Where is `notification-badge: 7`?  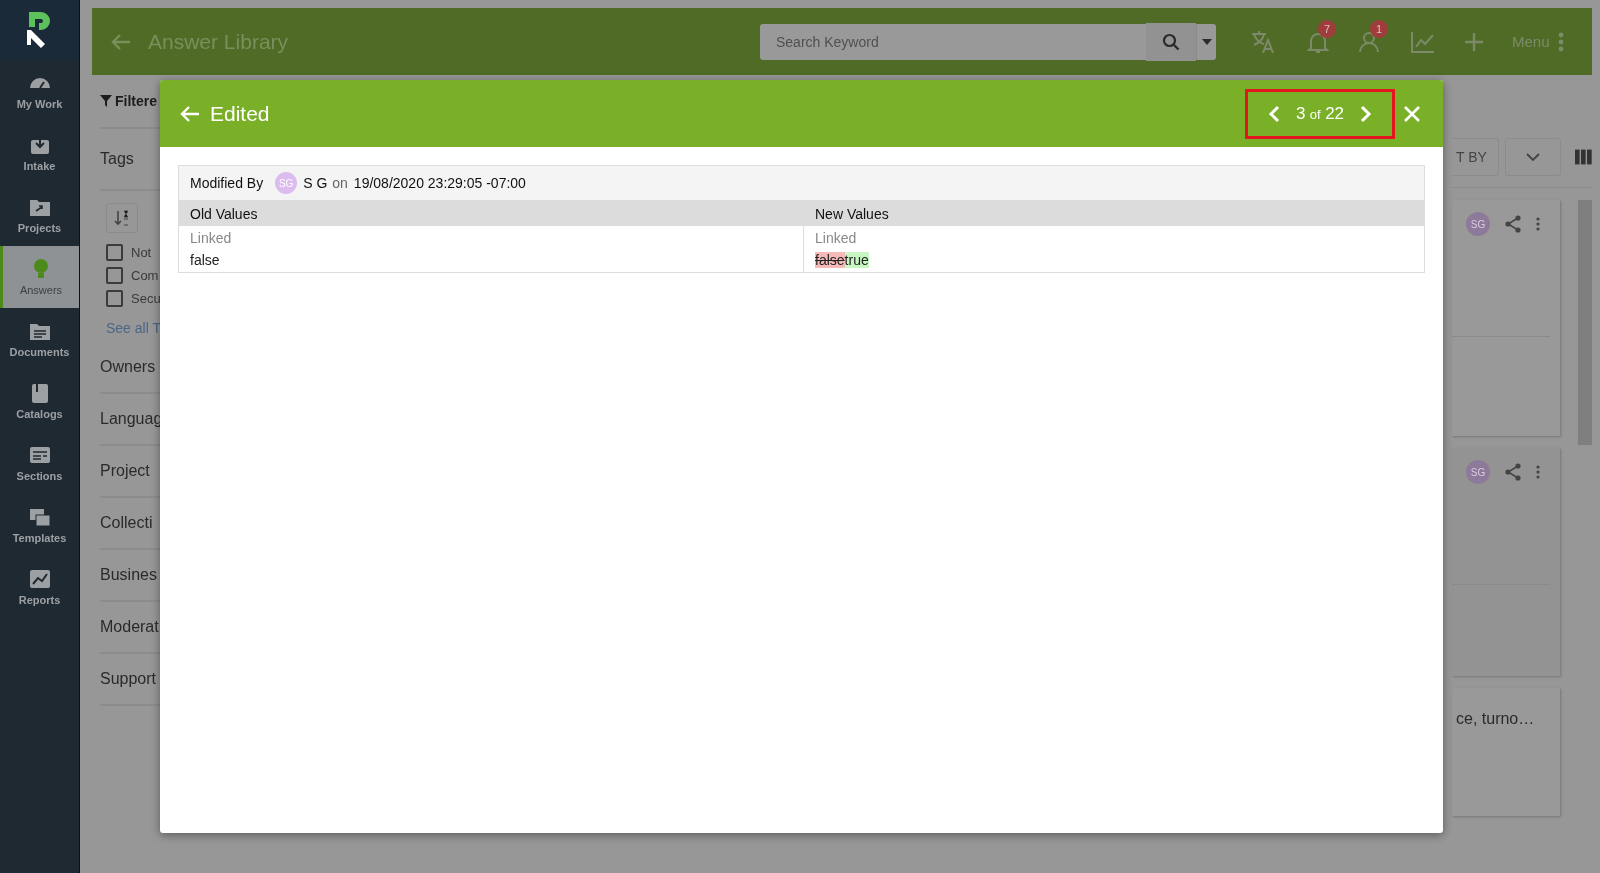 notification-badge: 7 is located at coordinates (1327, 28).